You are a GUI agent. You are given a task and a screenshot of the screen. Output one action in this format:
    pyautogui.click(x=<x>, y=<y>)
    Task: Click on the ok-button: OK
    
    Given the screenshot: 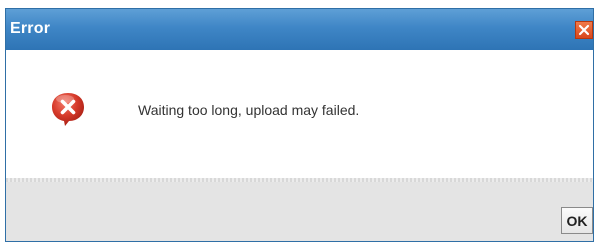 What is the action you would take?
    pyautogui.click(x=577, y=220)
    